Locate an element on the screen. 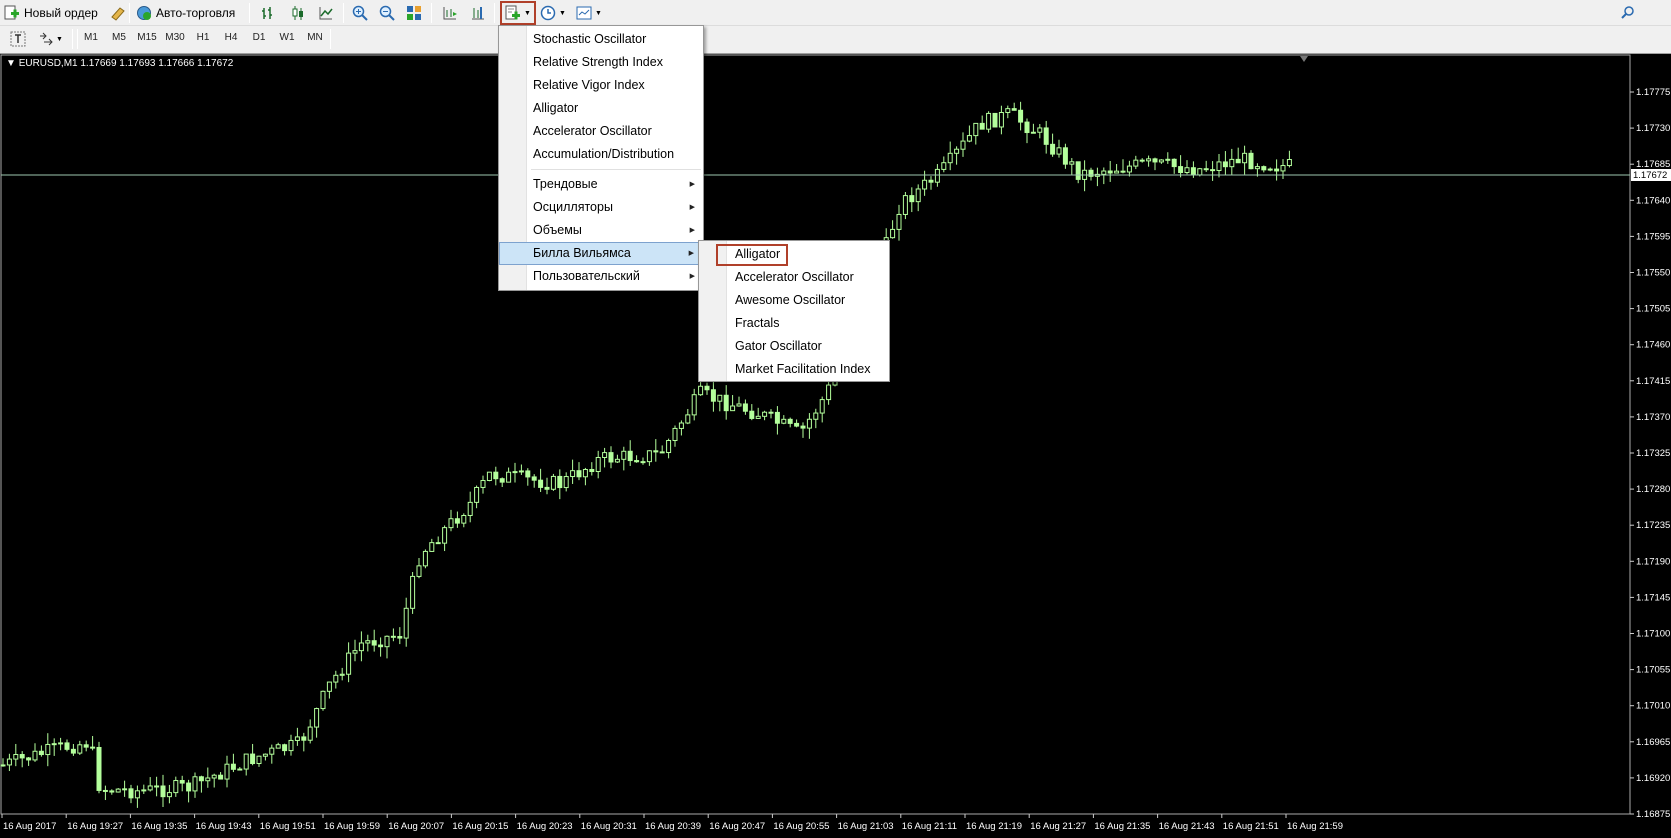 The image size is (1671, 838). candlestick-chart-button is located at coordinates (298, 13).